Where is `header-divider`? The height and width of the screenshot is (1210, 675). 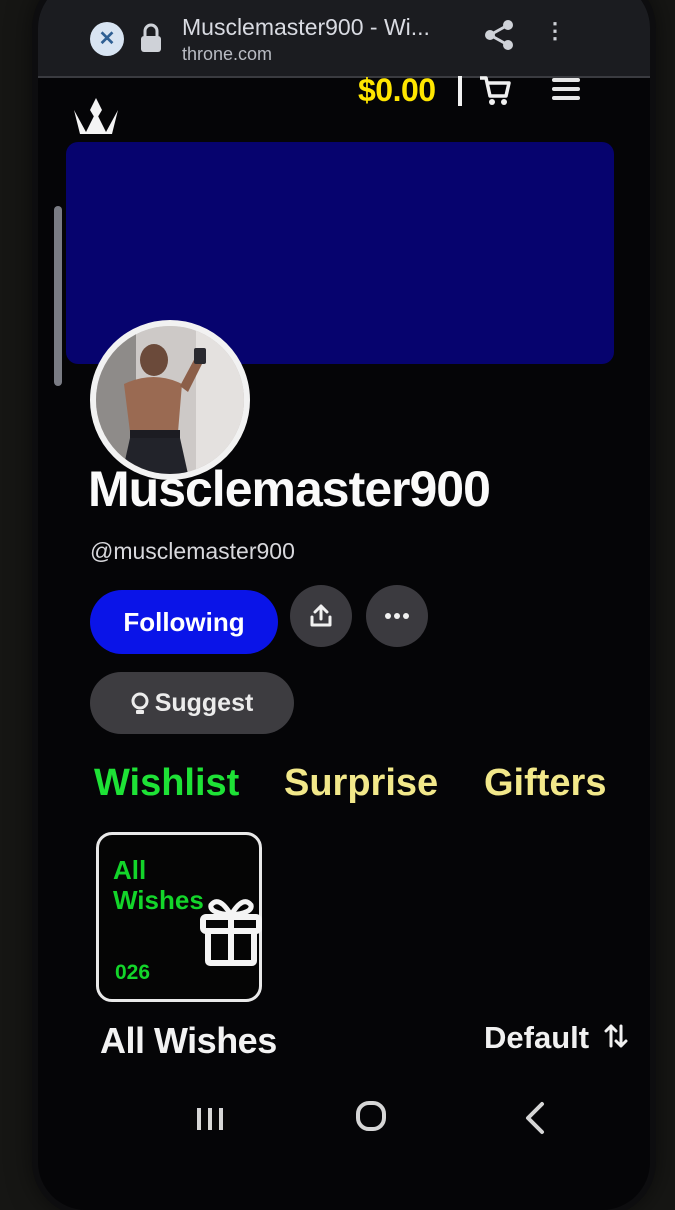 header-divider is located at coordinates (460, 91).